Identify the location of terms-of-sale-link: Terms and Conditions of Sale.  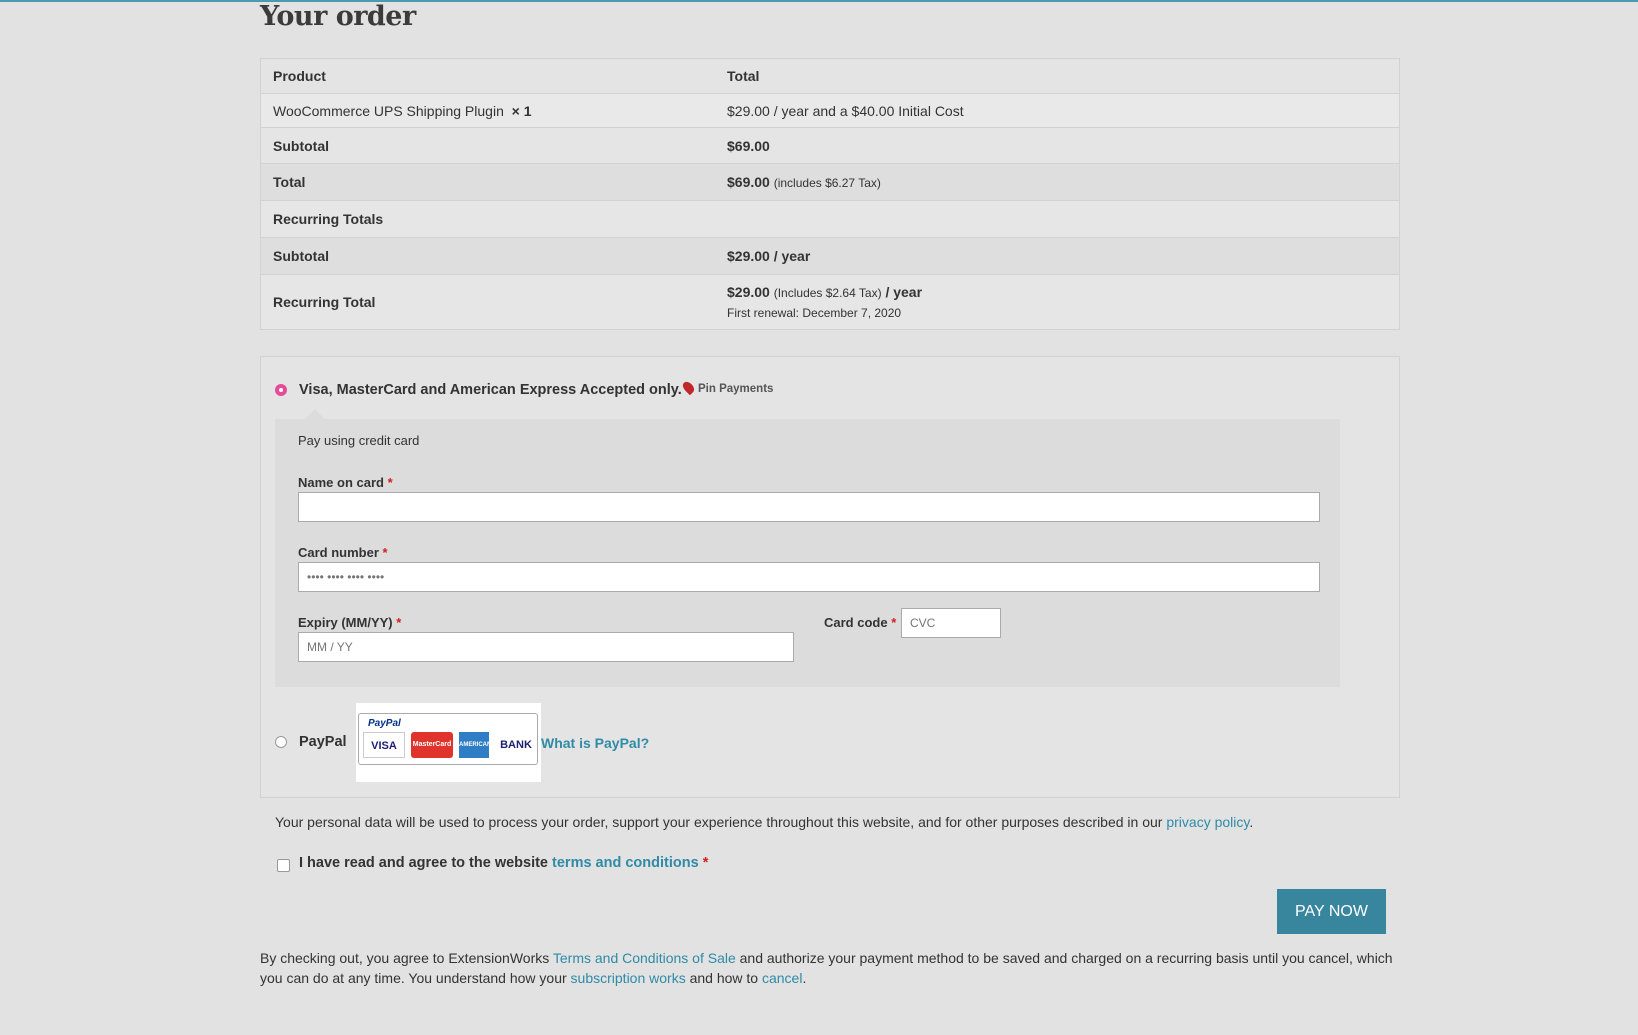
(644, 958).